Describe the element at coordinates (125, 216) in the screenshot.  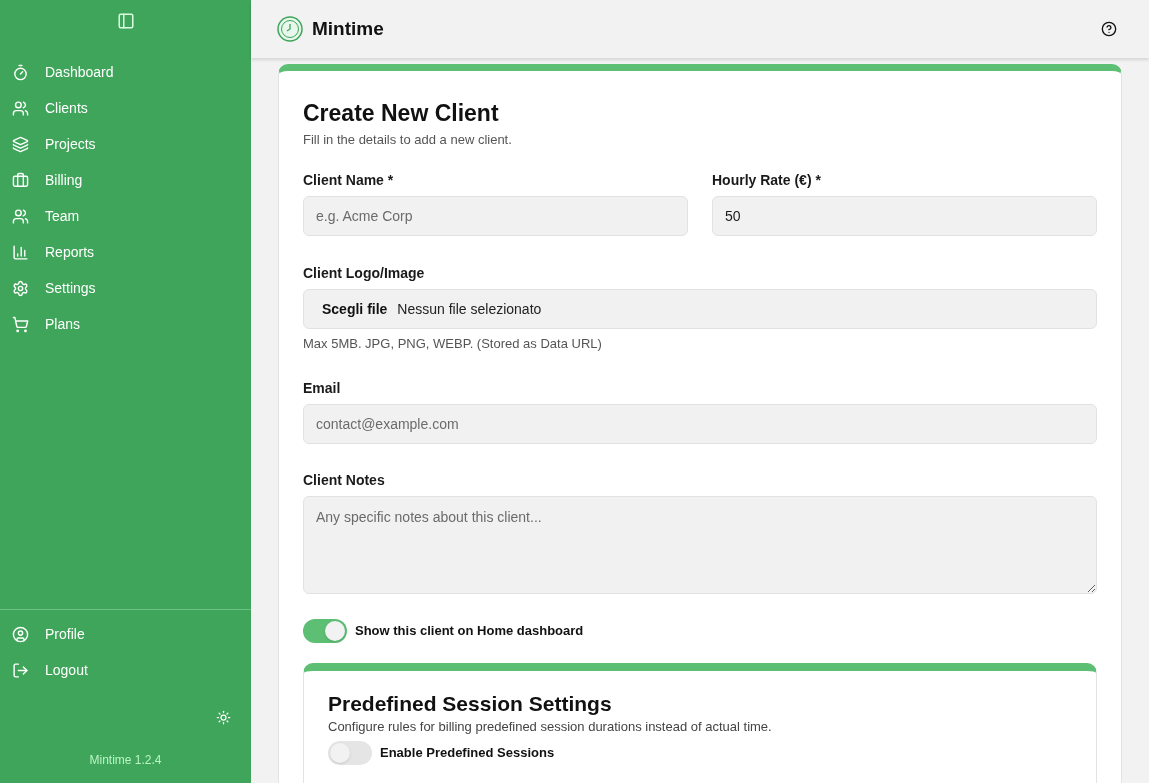
I see `sidebar-item: Team` at that location.